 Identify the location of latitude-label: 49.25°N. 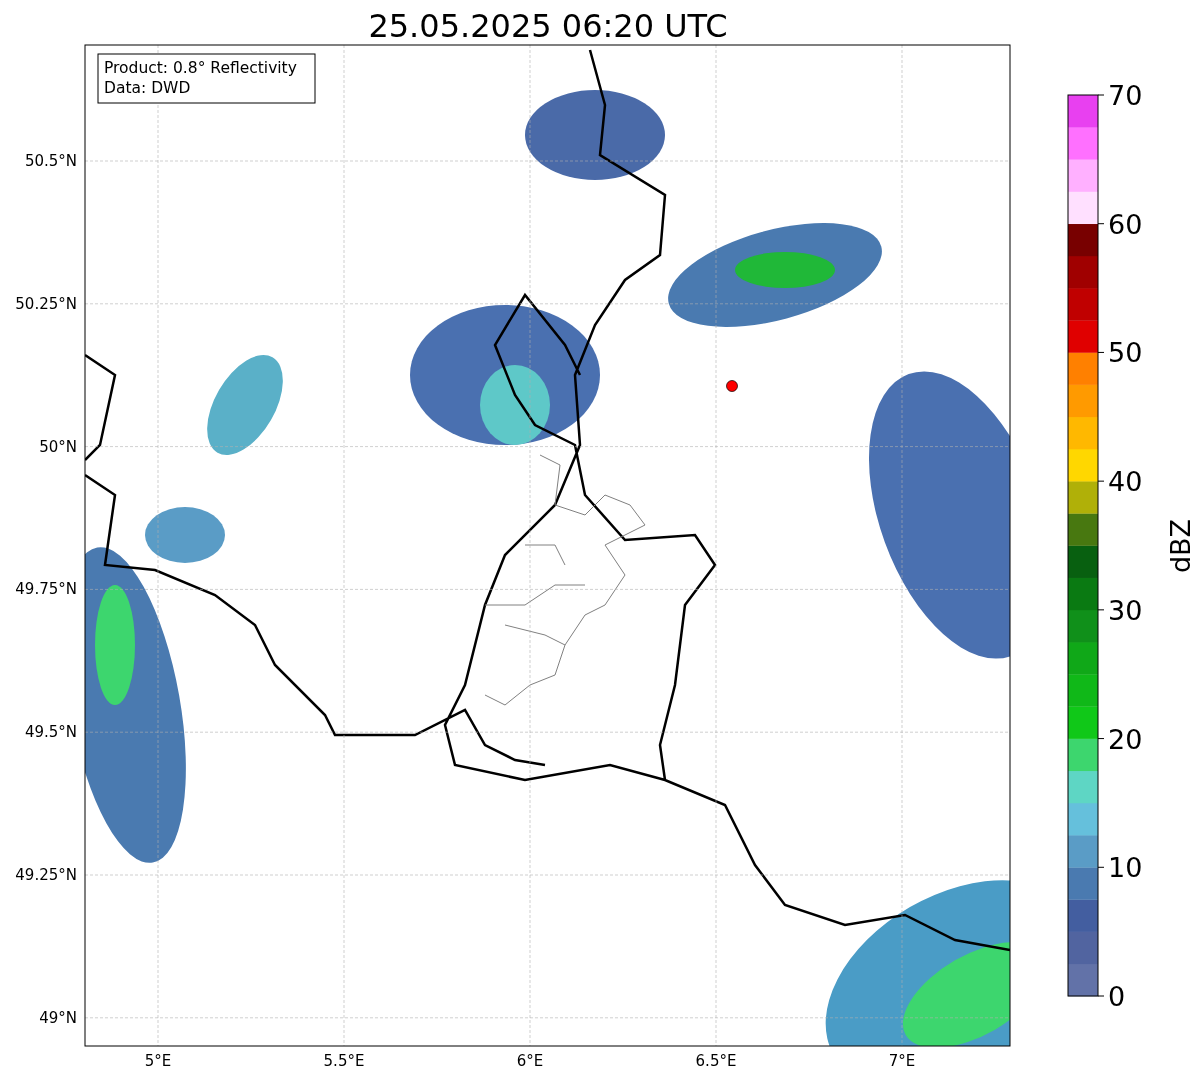
(46, 875).